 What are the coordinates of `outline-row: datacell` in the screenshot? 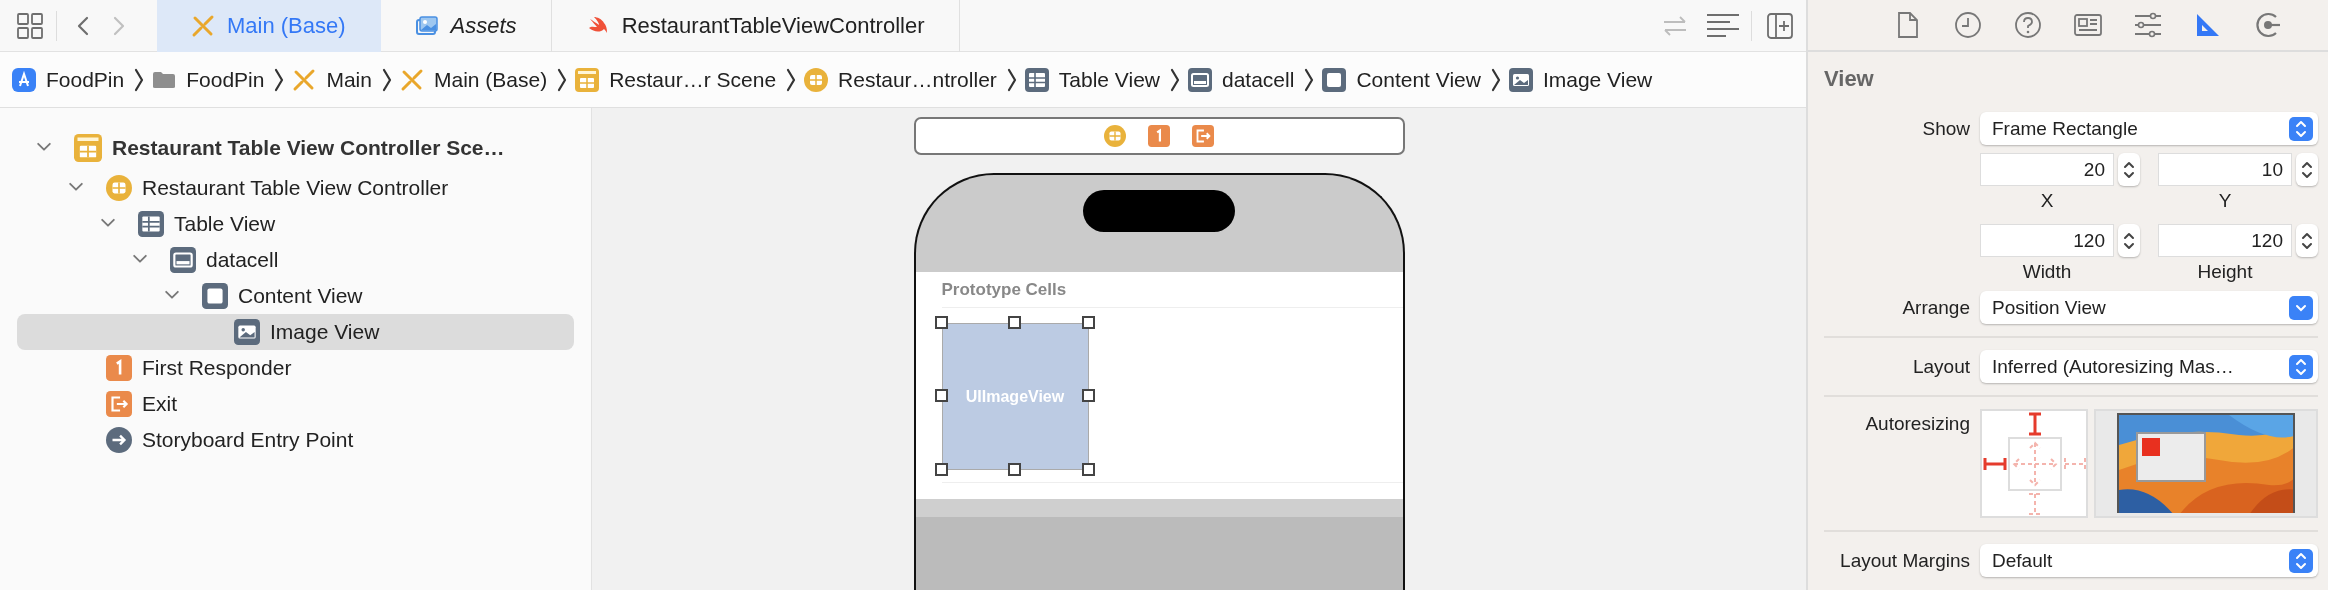 It's located at (295, 260).